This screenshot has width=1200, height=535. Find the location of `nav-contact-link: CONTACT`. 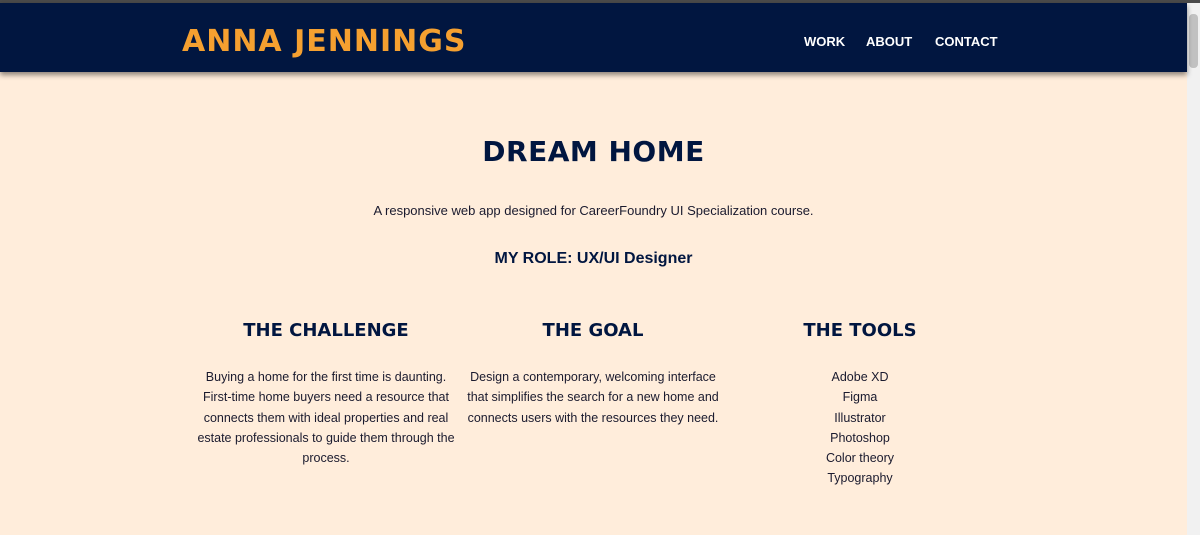

nav-contact-link: CONTACT is located at coordinates (966, 42).